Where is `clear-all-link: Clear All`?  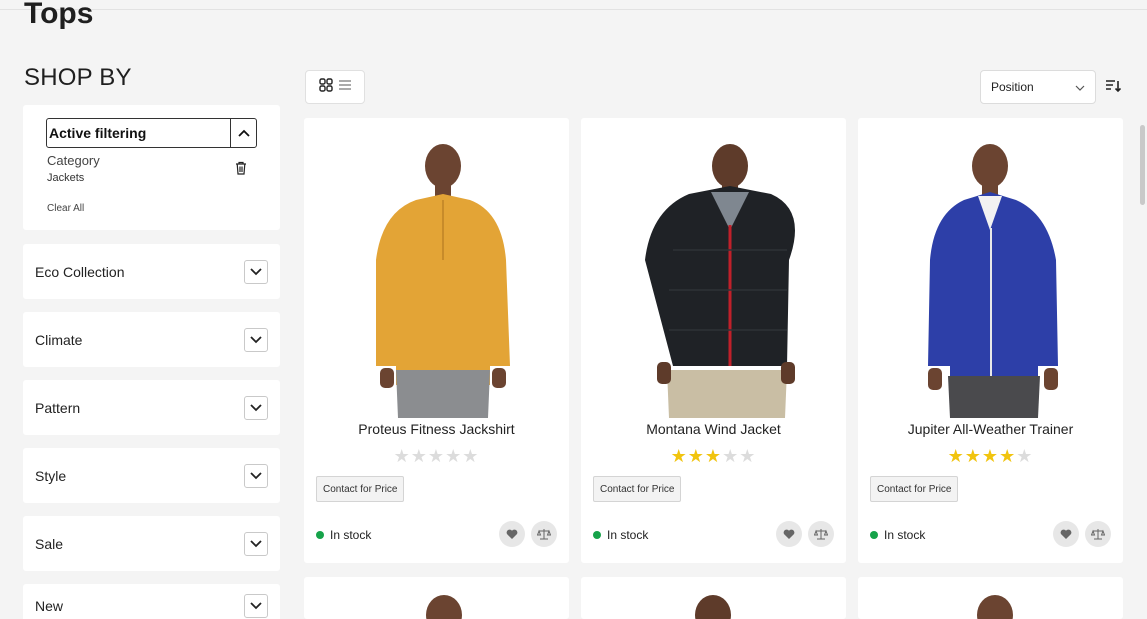 clear-all-link: Clear All is located at coordinates (65, 208).